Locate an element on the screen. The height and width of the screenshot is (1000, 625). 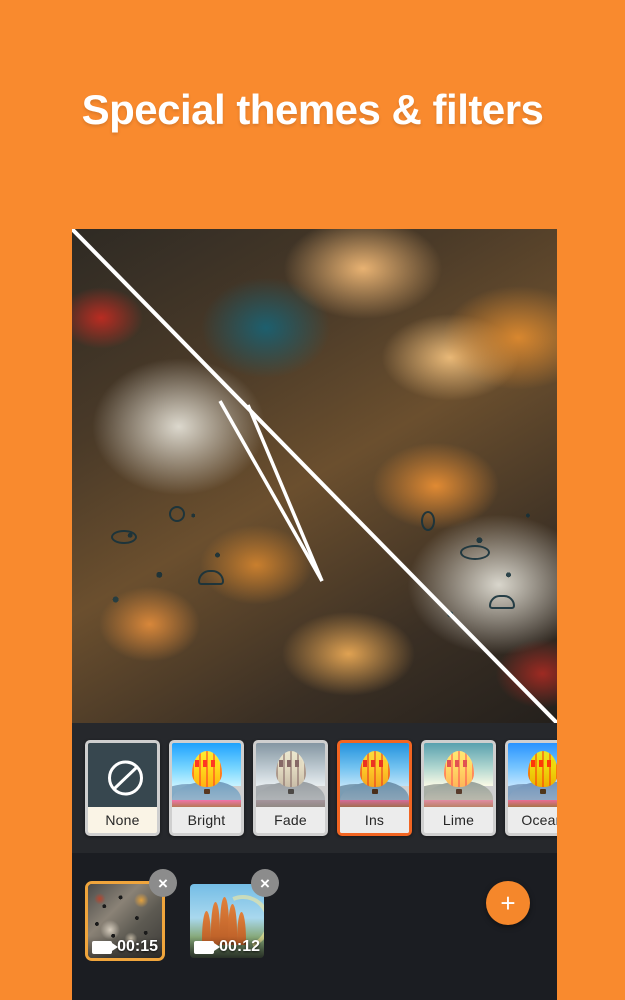
filter-item-lime: Lime is located at coordinates (458, 788).